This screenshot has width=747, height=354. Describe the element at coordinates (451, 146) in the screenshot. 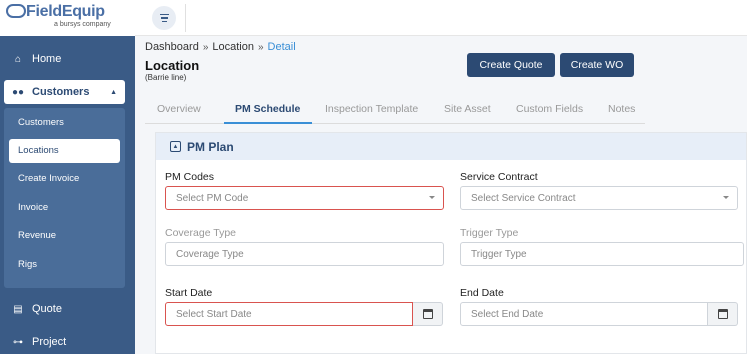

I see `pm-plan-header: ▲ PM Plan` at that location.